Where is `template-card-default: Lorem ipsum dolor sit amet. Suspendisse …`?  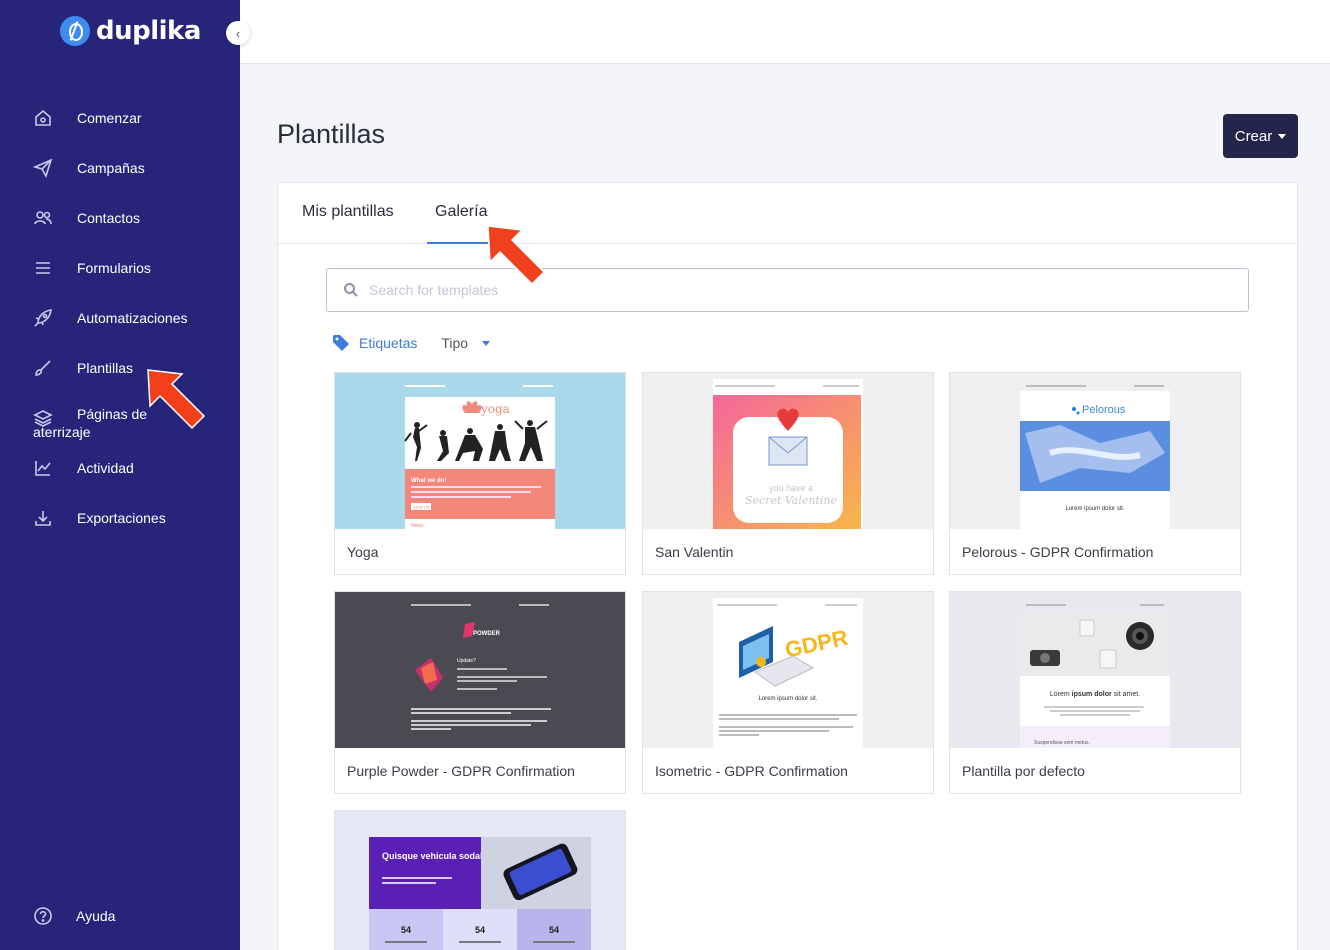 template-card-default: Lorem ipsum dolor sit amet. Suspendisse … is located at coordinates (1095, 692).